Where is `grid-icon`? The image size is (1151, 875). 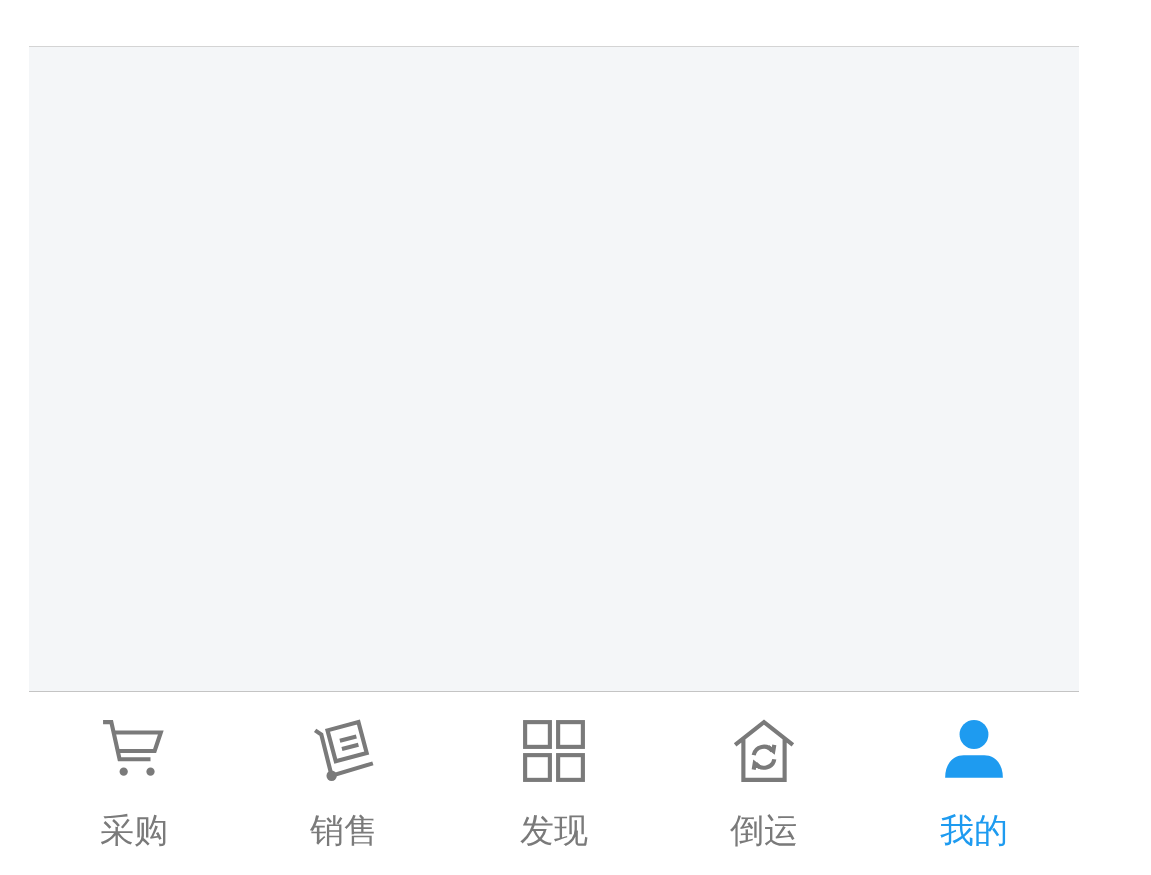 grid-icon is located at coordinates (554, 751).